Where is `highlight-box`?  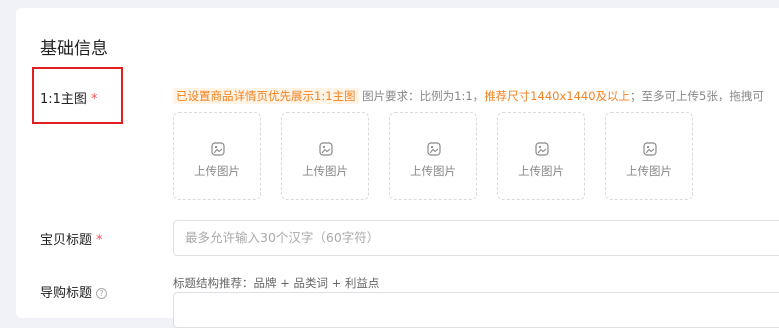 highlight-box is located at coordinates (77, 95).